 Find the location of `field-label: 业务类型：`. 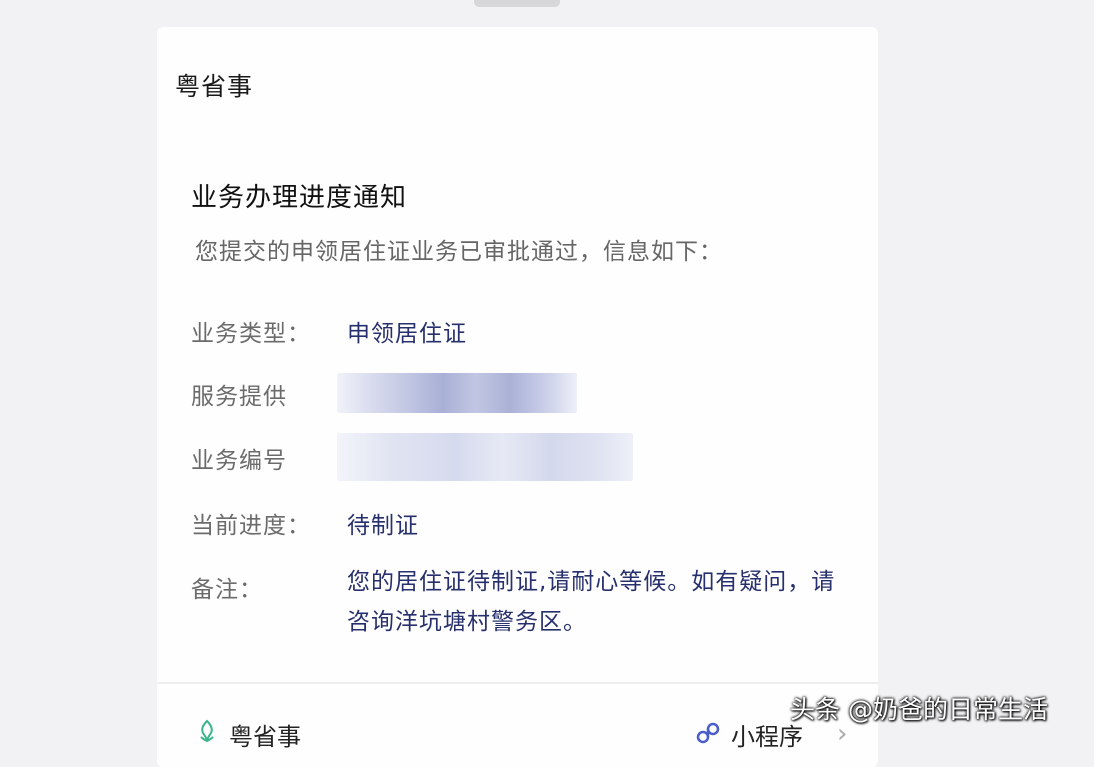

field-label: 业务类型： is located at coordinates (251, 334).